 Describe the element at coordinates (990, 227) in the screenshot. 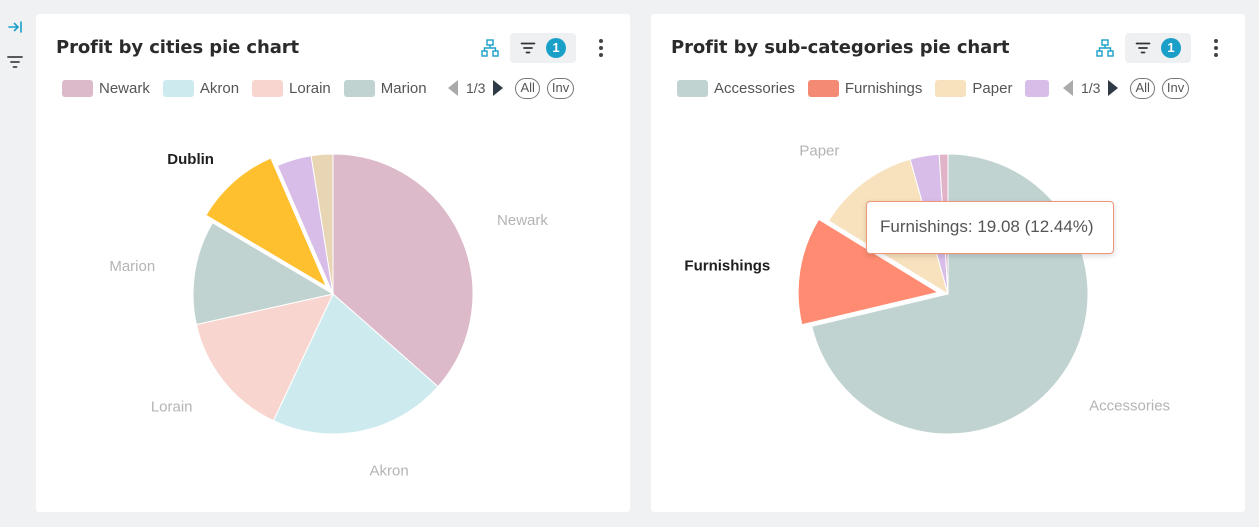

I see `chart-tooltip: Furnishings: 19.08 (12.44%)` at that location.